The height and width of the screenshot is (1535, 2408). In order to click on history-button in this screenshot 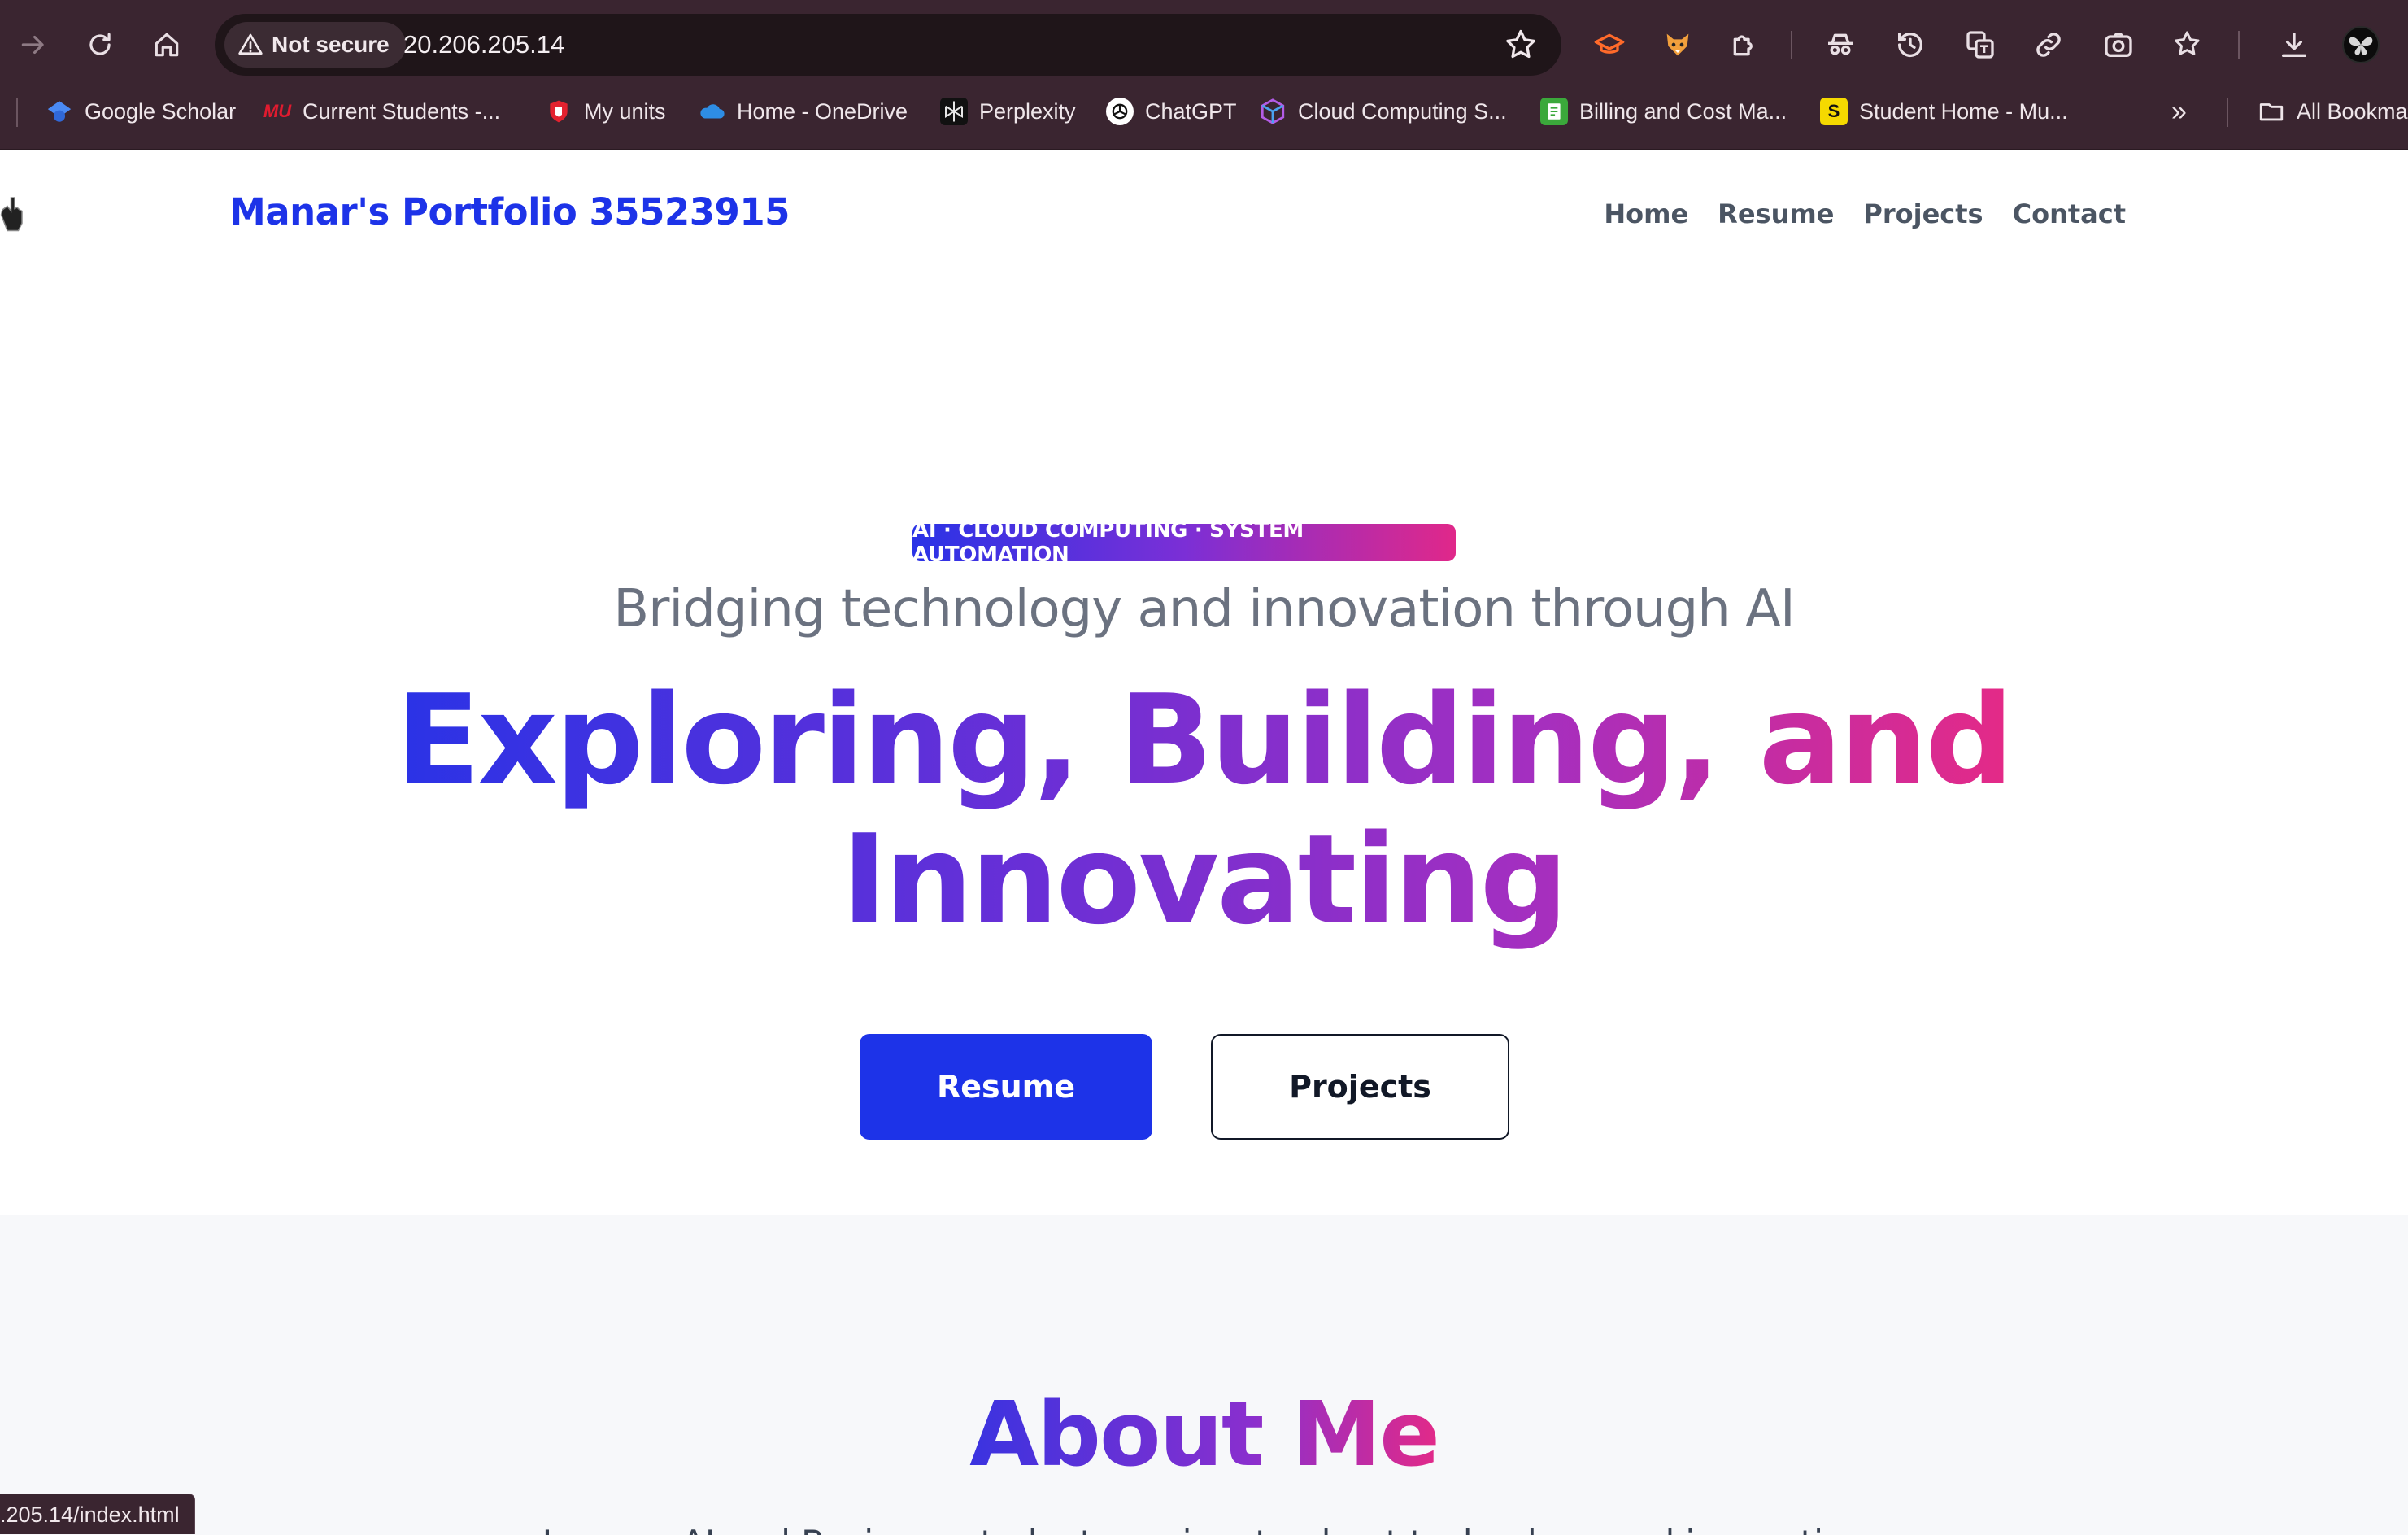, I will do `click(1910, 45)`.